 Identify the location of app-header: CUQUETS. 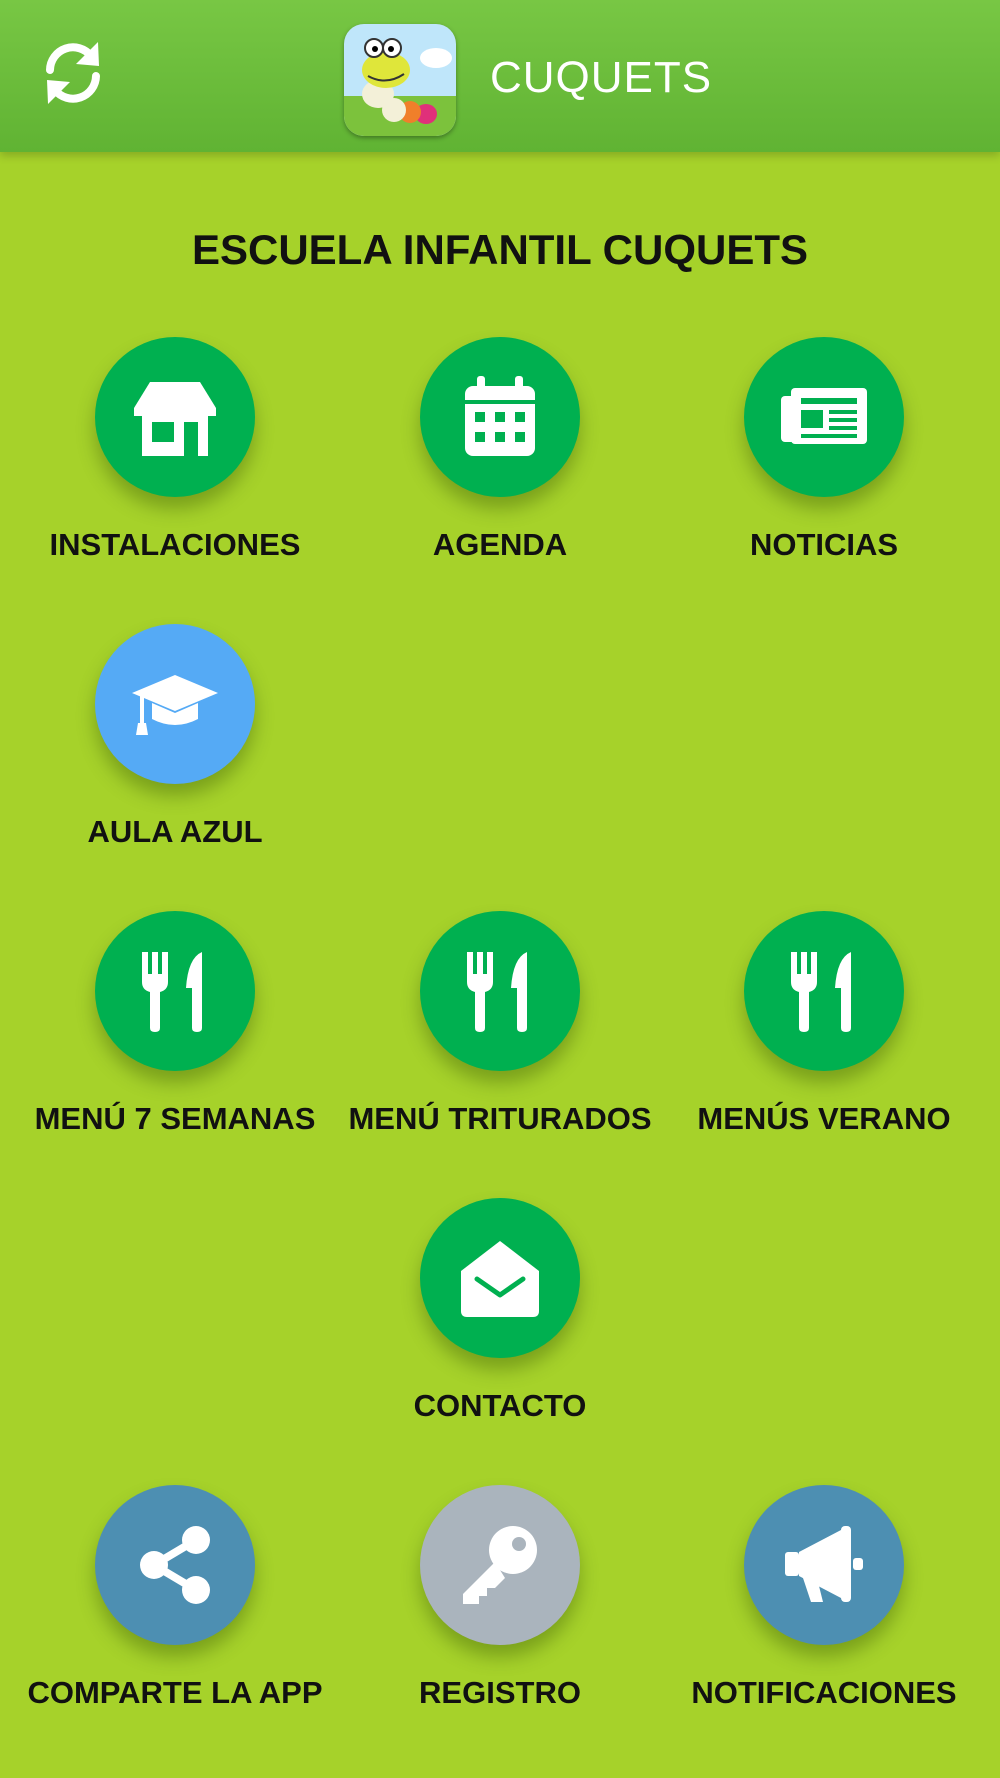
(500, 76).